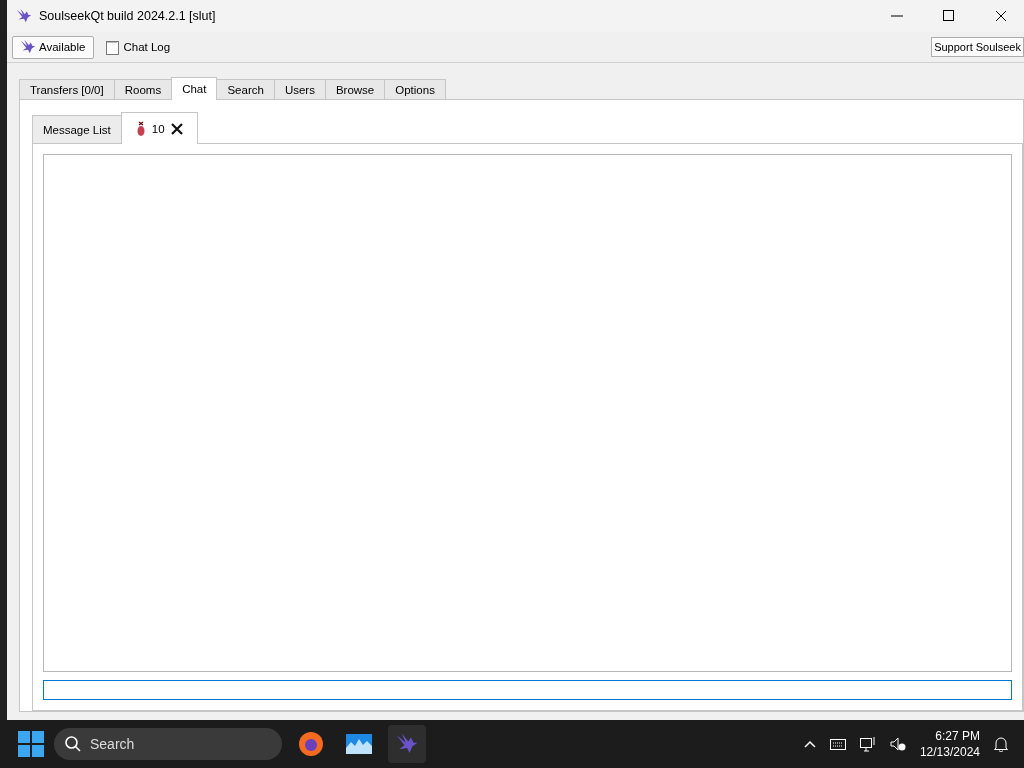  I want to click on notepad-icon, so click(113, 47).